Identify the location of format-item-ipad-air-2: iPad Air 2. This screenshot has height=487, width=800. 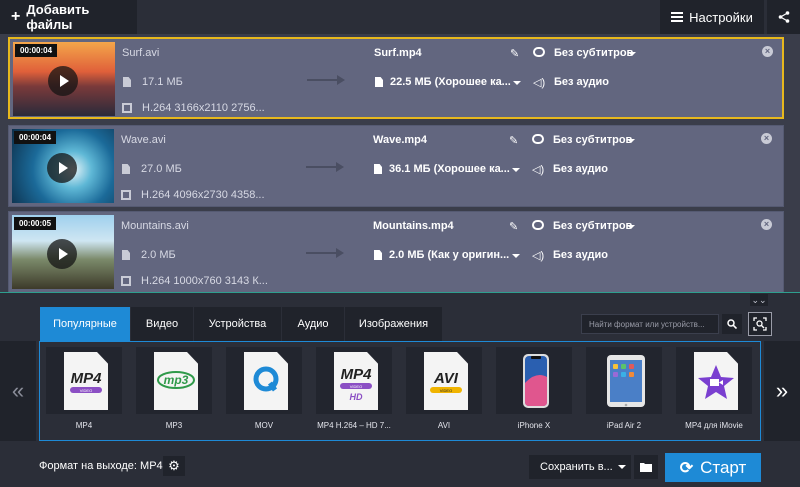
(624, 391).